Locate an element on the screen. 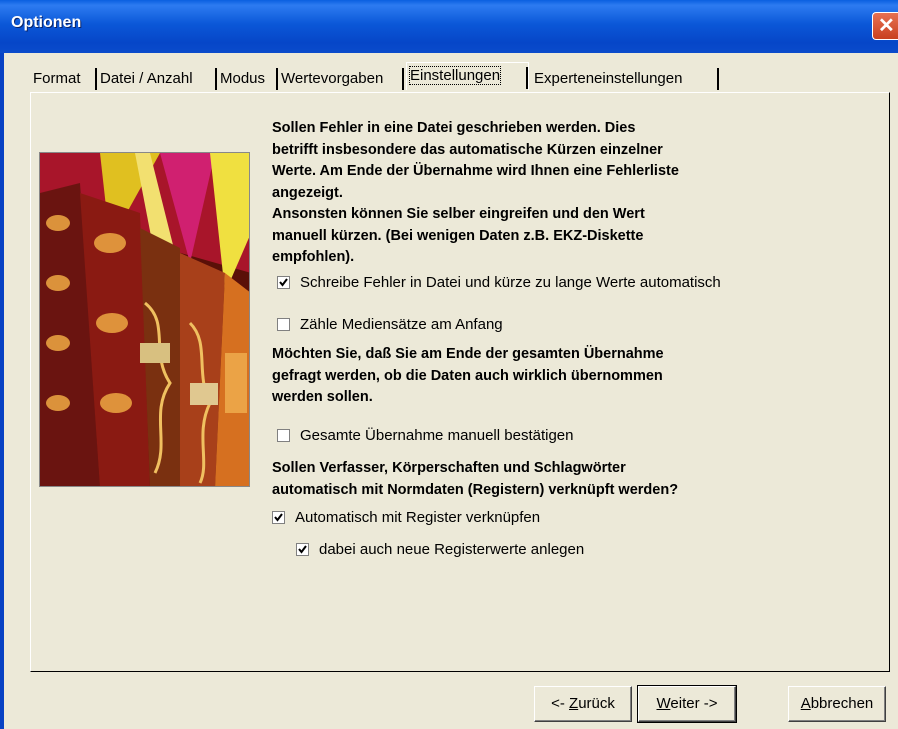 The height and width of the screenshot is (729, 898). tab-label: Datei / Anzahl is located at coordinates (146, 78).